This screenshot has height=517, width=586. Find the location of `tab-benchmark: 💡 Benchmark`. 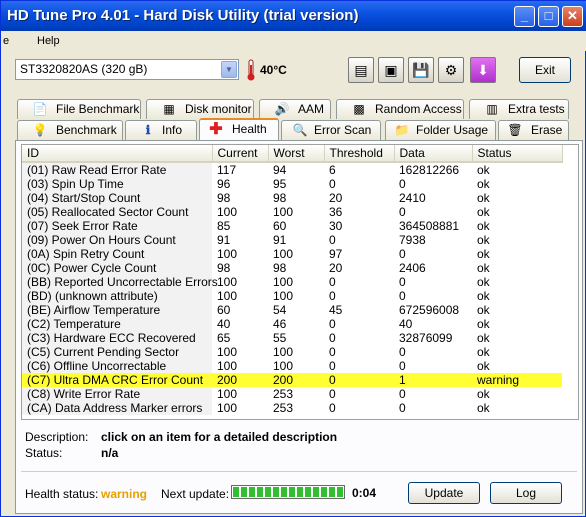

tab-benchmark: 💡 Benchmark is located at coordinates (70, 130).